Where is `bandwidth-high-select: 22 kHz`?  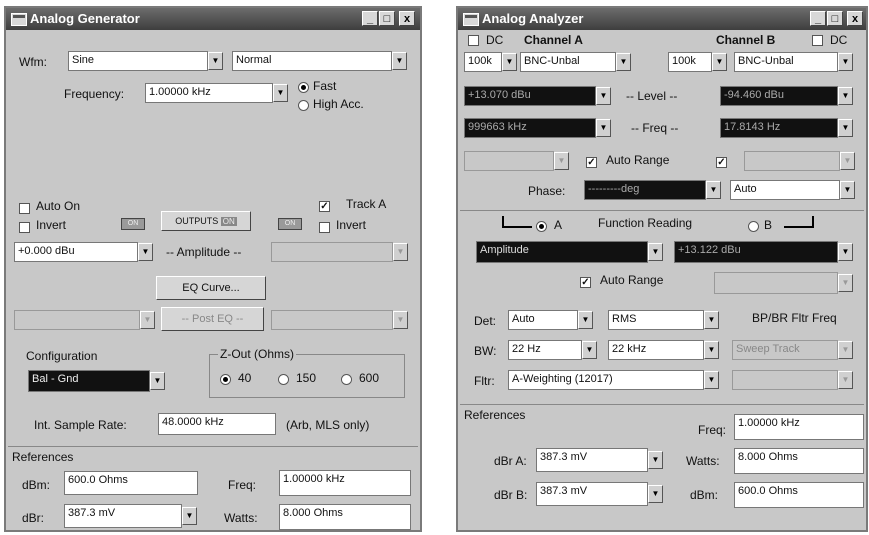
bandwidth-high-select: 22 kHz is located at coordinates (656, 350).